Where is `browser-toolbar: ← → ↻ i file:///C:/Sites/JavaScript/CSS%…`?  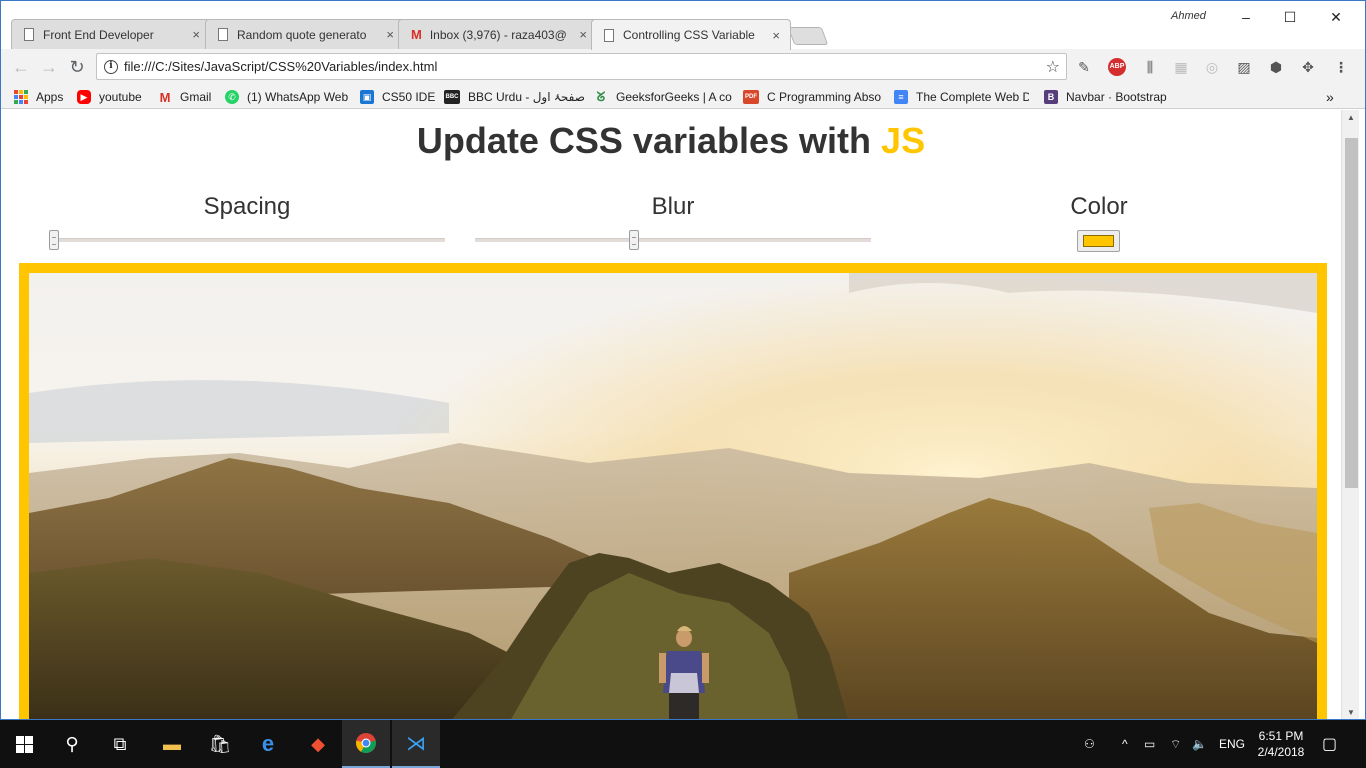 browser-toolbar: ← → ↻ i file:///C:/Sites/JavaScript/CSS%… is located at coordinates (683, 67).